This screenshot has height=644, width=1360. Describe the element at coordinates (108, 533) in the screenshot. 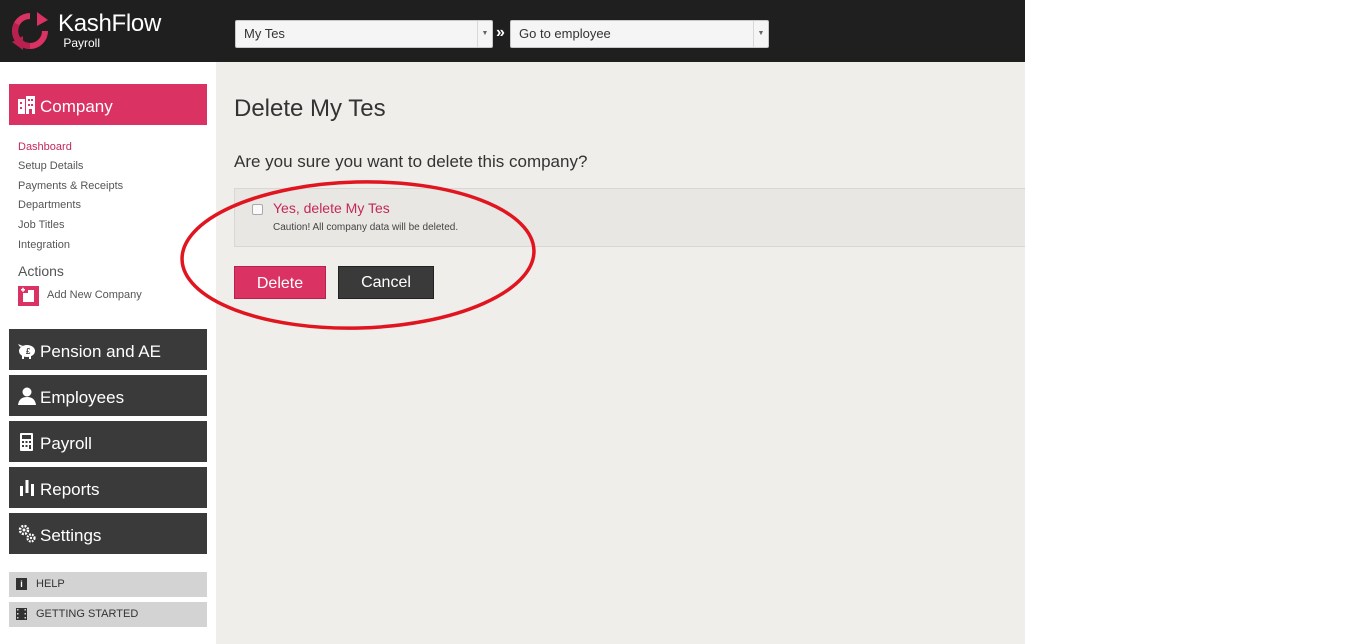

I see `sidebar-item-settings: Settings` at that location.